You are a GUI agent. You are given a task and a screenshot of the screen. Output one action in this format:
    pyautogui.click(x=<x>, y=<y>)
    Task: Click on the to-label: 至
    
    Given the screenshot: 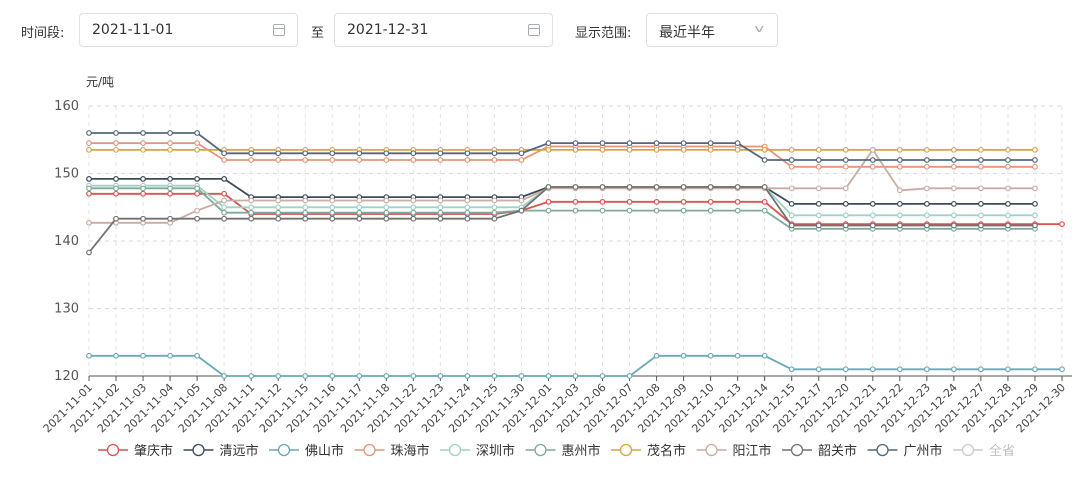 What is the action you would take?
    pyautogui.click(x=318, y=33)
    